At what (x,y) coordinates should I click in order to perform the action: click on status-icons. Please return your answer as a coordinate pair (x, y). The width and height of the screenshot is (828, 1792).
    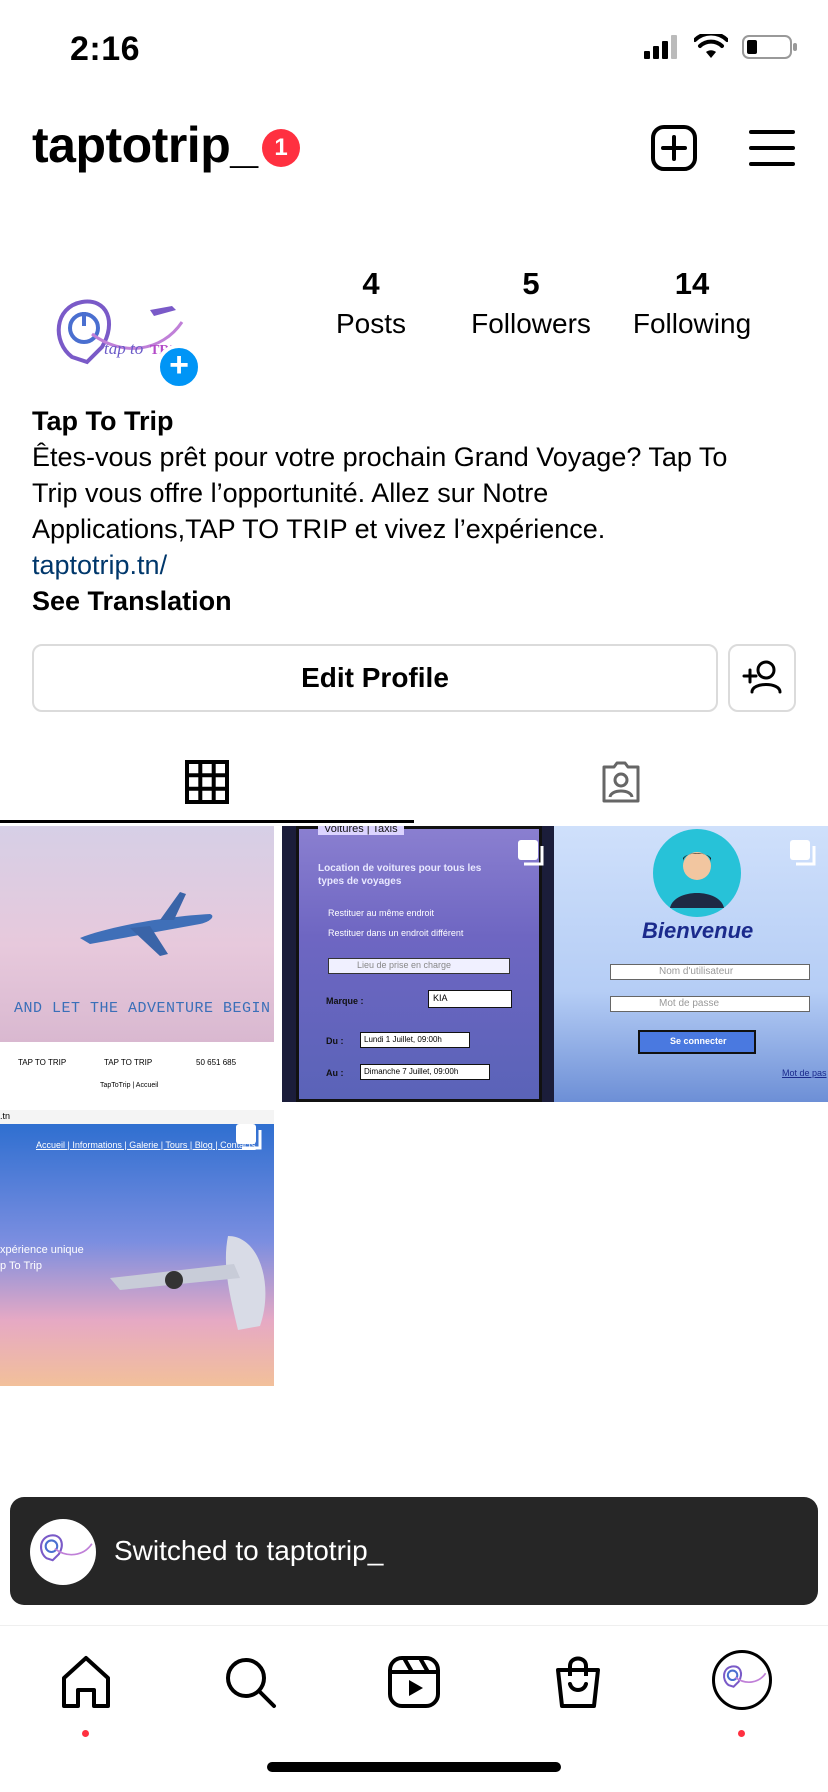
    Looking at the image, I should click on (721, 47).